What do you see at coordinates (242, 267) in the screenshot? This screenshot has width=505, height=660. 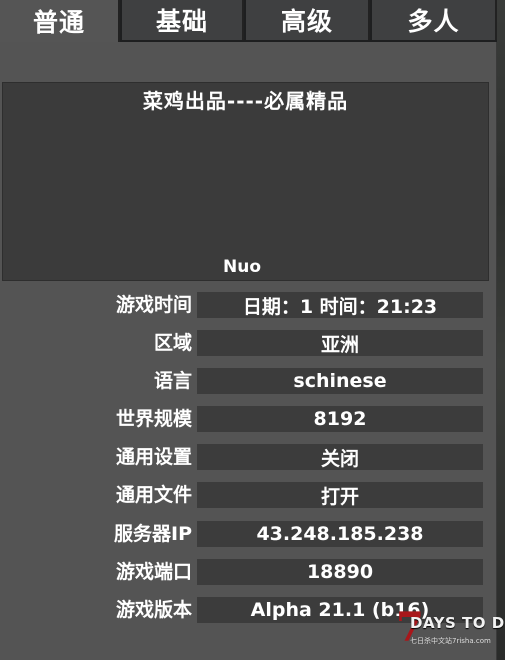 I see `server-owner: Nuo` at bounding box center [242, 267].